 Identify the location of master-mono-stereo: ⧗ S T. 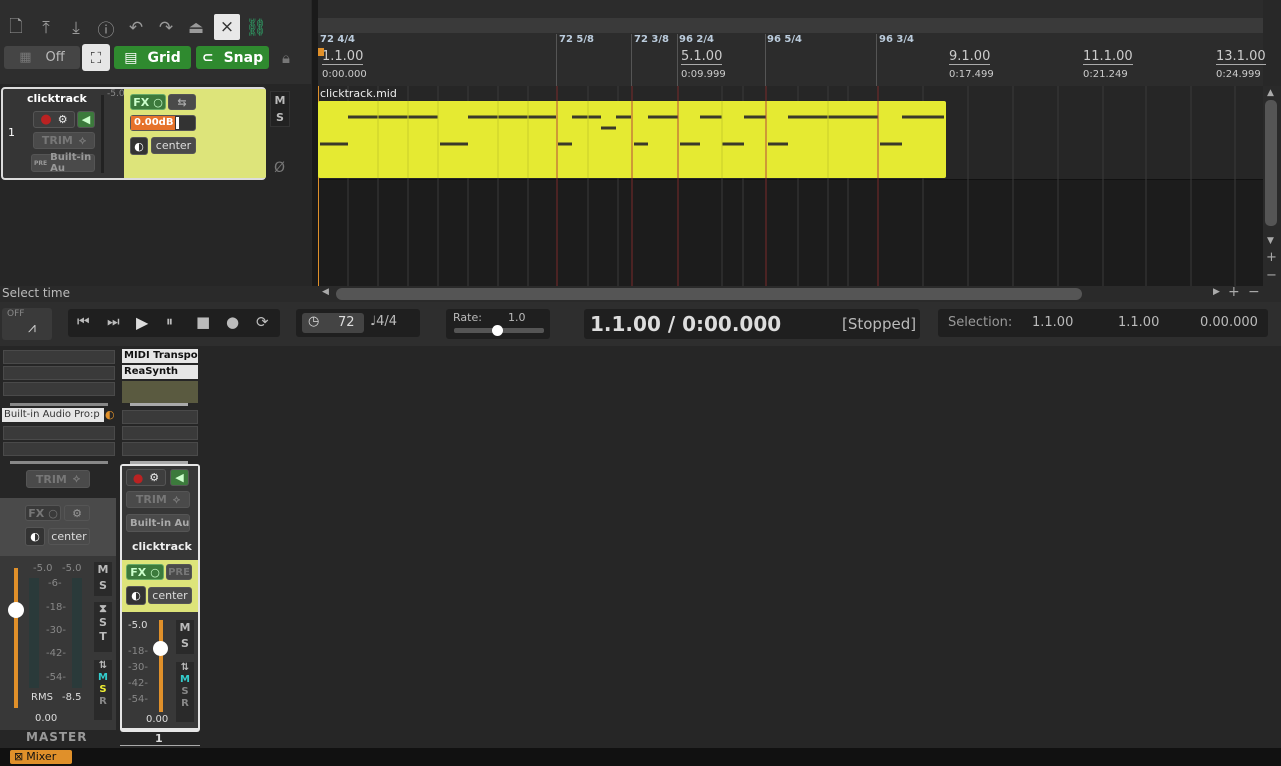
(103, 627).